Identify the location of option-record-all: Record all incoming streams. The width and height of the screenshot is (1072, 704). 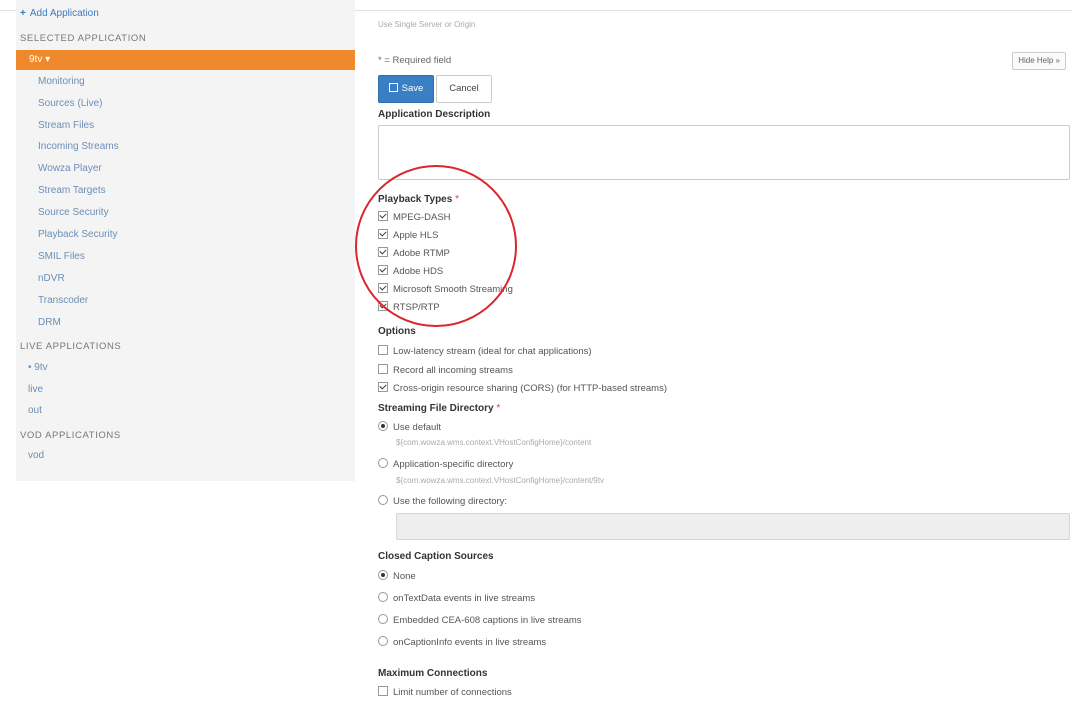
(445, 370).